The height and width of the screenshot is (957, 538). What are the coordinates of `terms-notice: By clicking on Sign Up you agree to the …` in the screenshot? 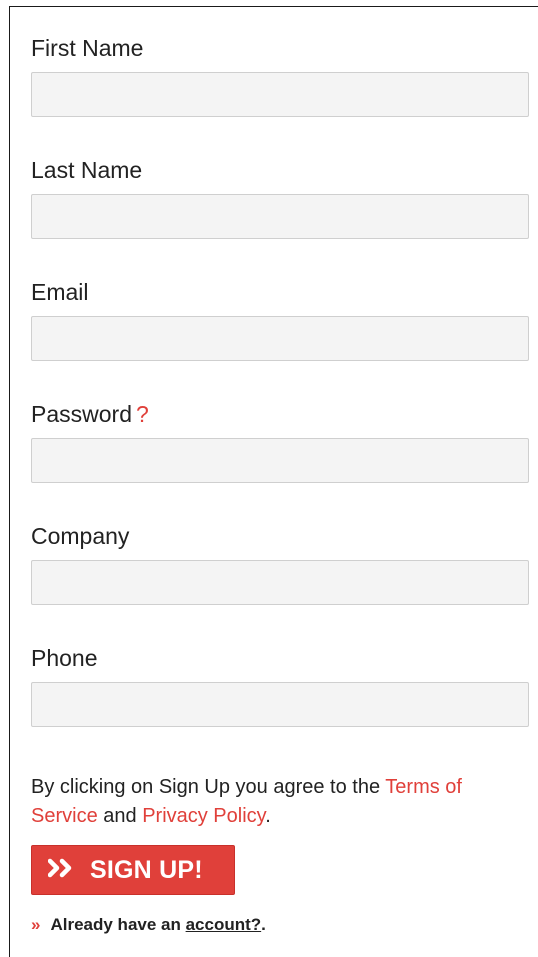 It's located at (280, 802).